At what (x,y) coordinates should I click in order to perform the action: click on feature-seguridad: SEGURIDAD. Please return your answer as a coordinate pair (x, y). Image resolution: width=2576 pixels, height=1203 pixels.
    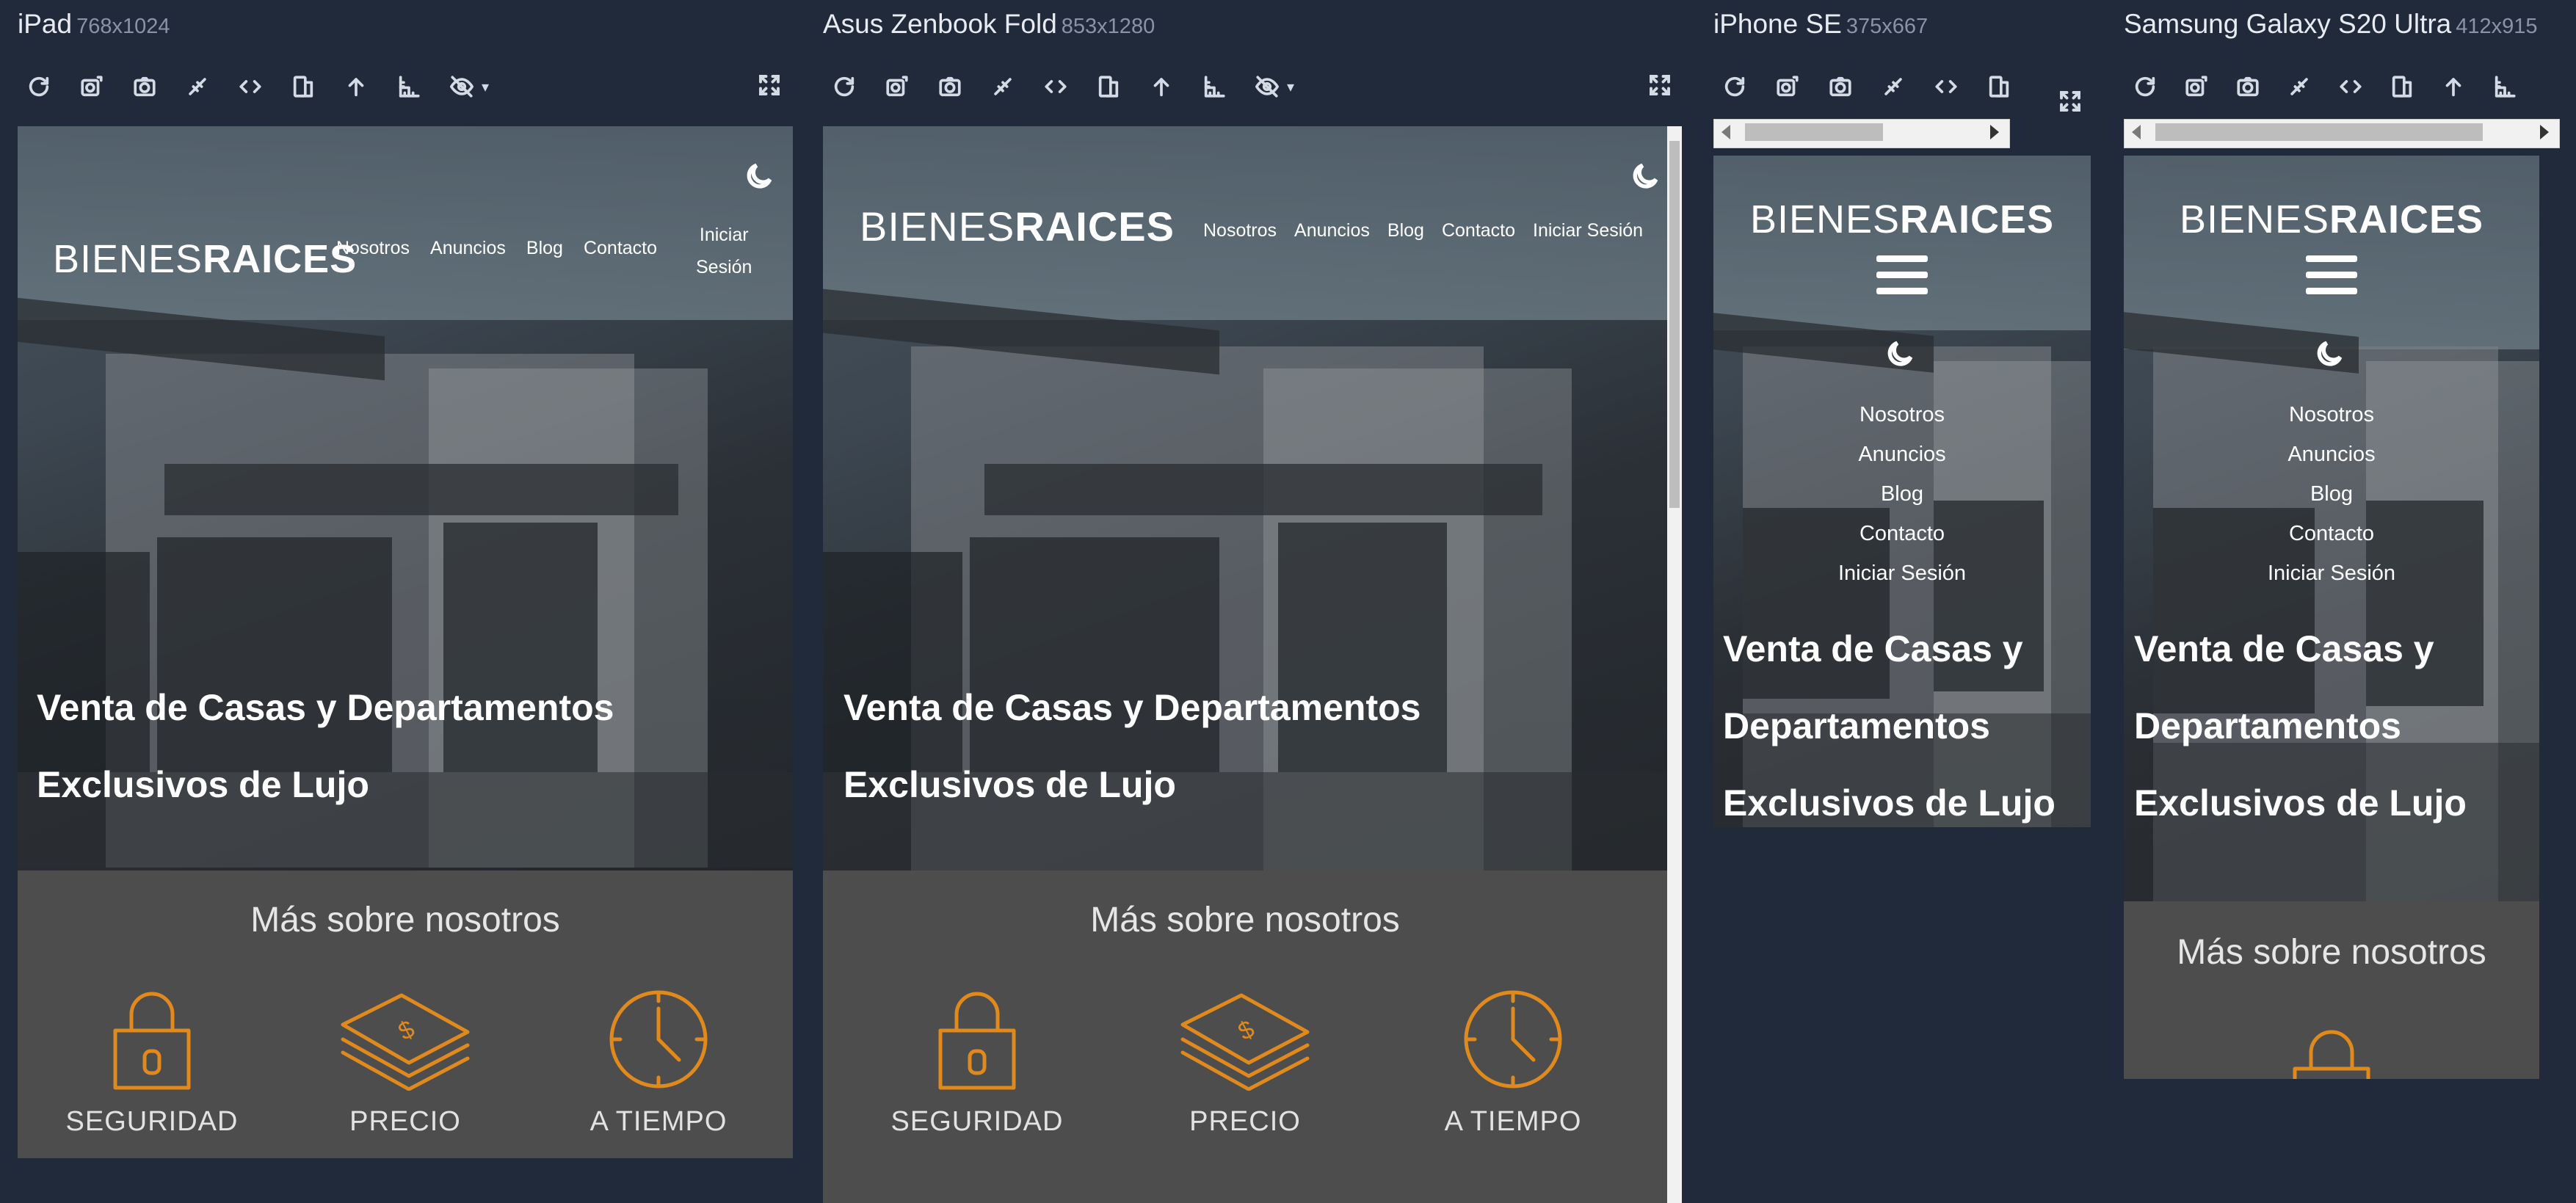
    Looking at the image, I should click on (152, 1063).